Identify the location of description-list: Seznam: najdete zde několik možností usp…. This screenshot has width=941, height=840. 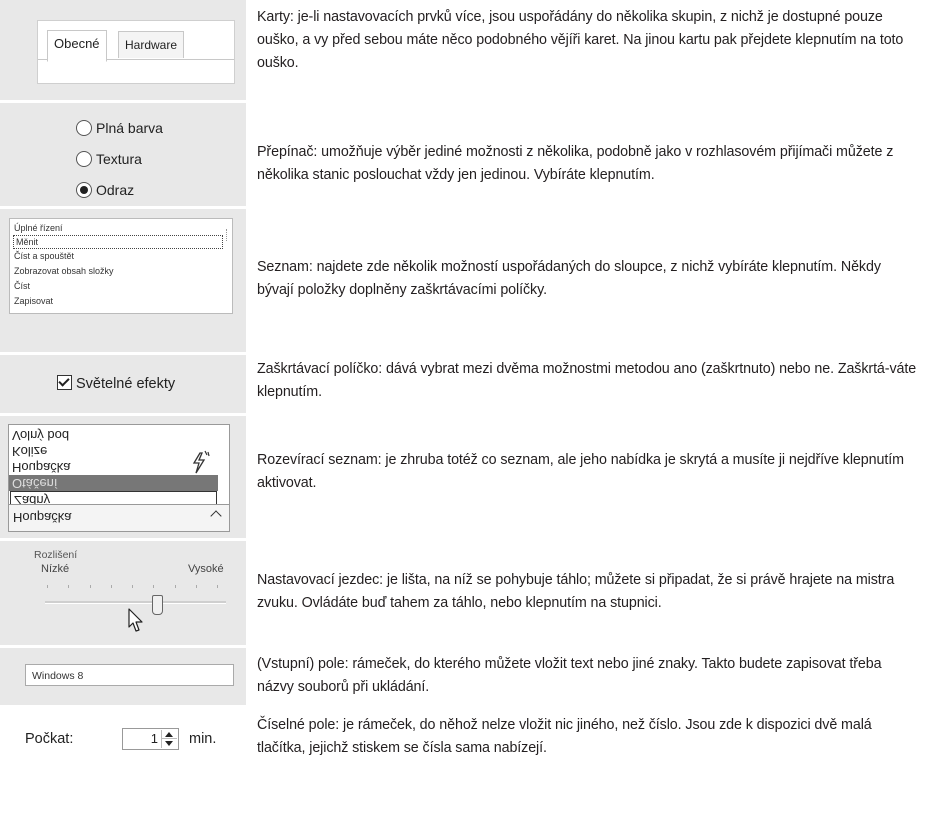
(569, 278).